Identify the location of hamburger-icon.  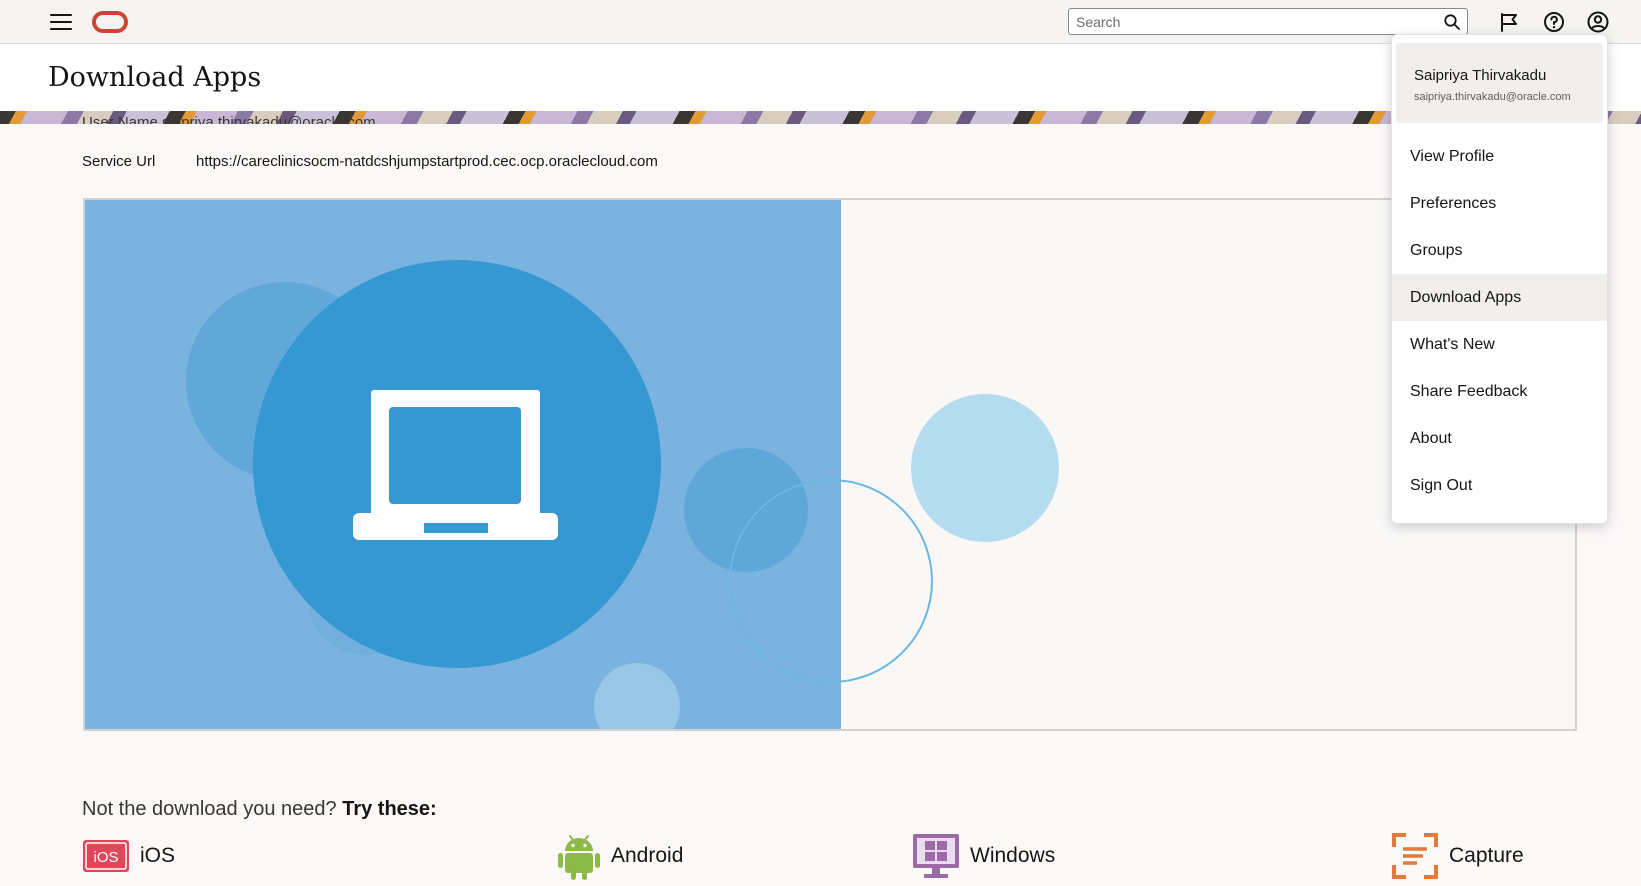
(61, 22).